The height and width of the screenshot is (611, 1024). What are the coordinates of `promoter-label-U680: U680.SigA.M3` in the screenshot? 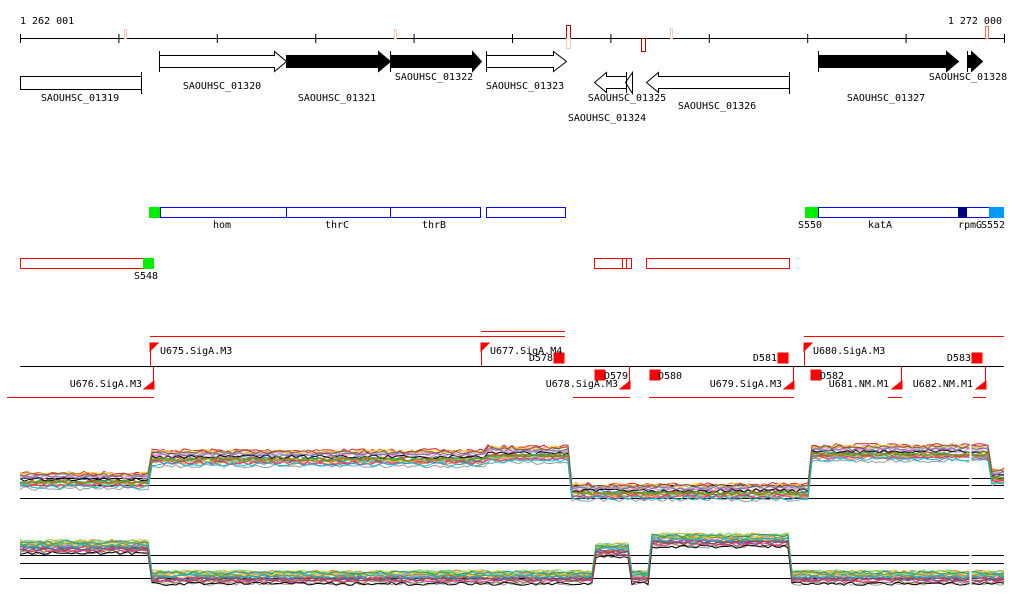 It's located at (849, 351).